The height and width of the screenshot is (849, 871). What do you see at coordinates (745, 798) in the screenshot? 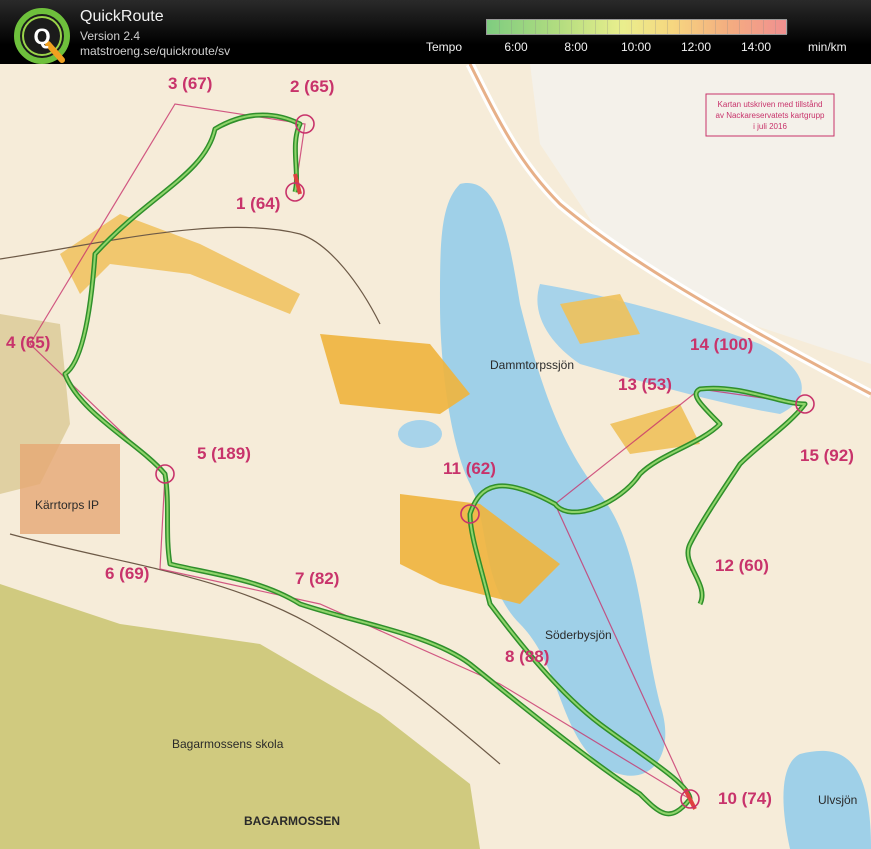
I see `control-label-10: 10 (74)` at bounding box center [745, 798].